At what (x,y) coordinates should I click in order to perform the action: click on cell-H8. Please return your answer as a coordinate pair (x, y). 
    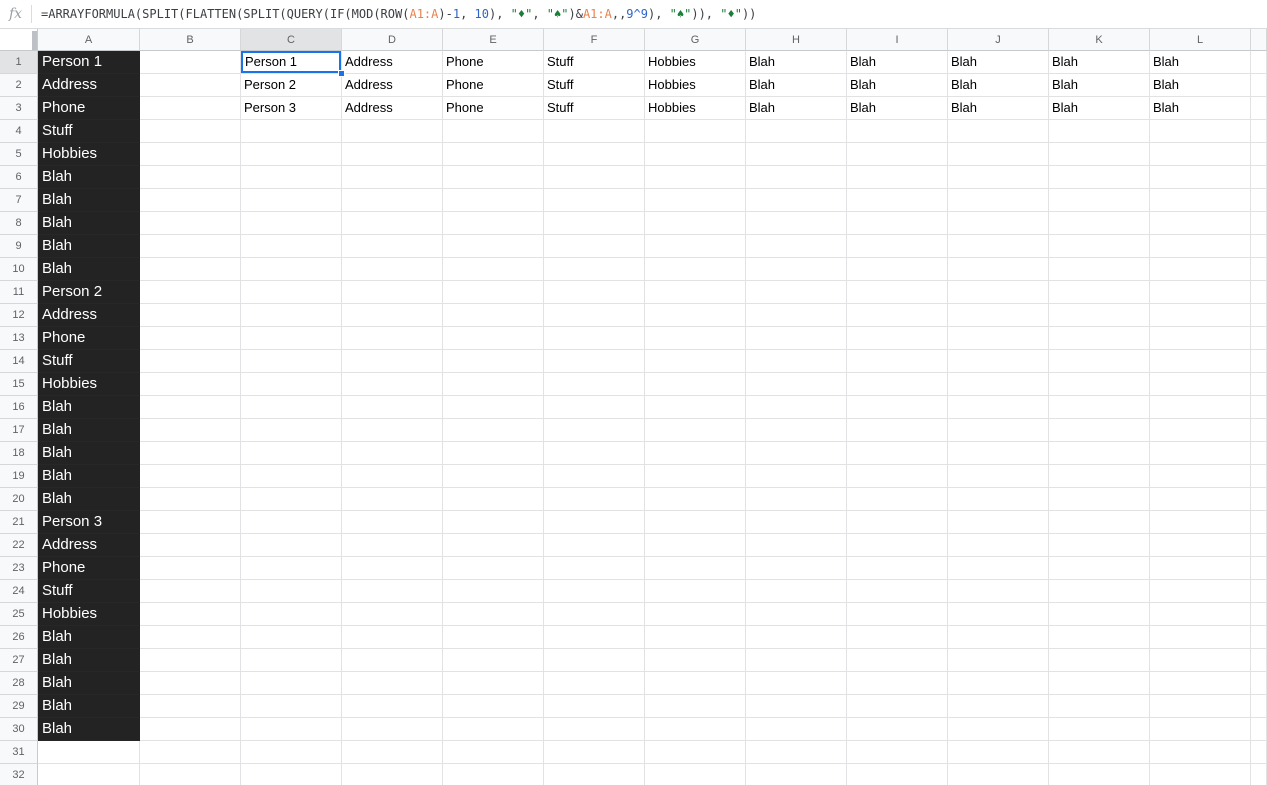
    Looking at the image, I should click on (796, 223).